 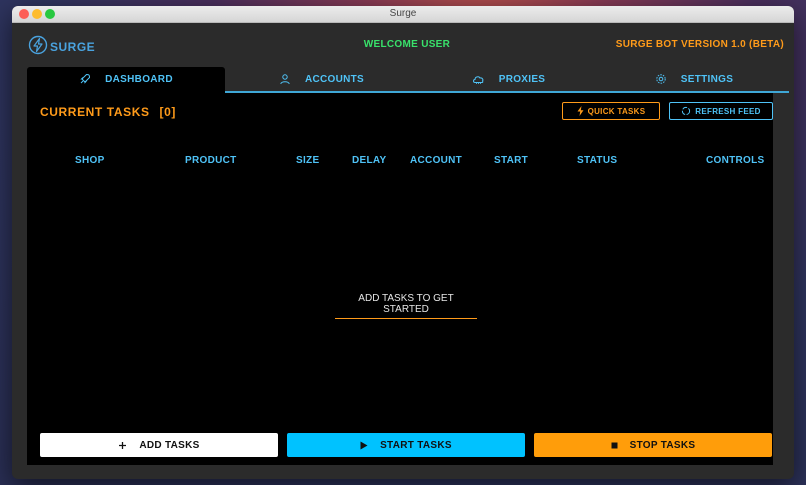 I want to click on column-header-start: START, so click(x=511, y=160).